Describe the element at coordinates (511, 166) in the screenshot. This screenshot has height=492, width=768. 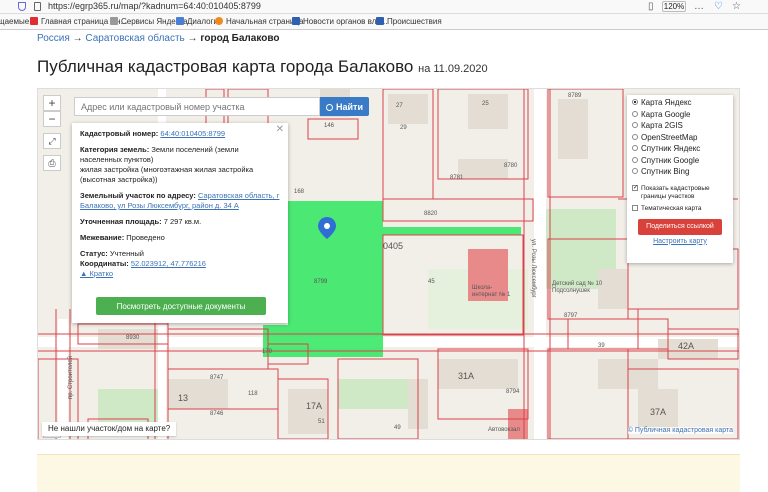
I see `map-label: 8780` at that location.